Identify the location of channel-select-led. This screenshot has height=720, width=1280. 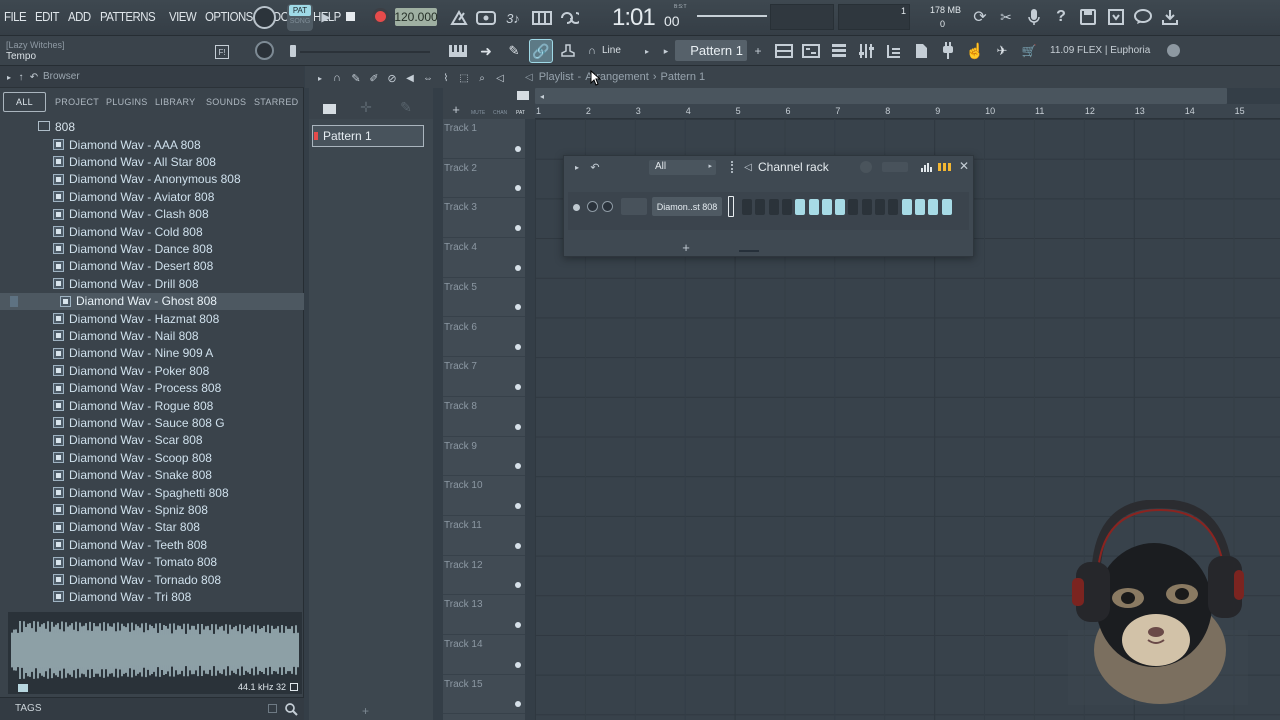
(731, 206).